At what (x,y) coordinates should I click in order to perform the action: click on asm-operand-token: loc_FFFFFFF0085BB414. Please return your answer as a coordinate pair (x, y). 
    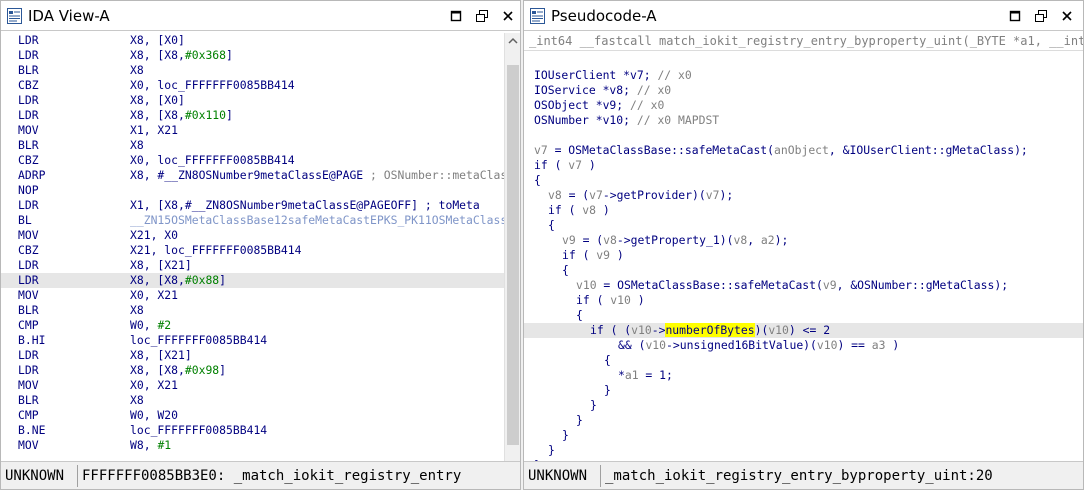
    Looking at the image, I should click on (199, 340).